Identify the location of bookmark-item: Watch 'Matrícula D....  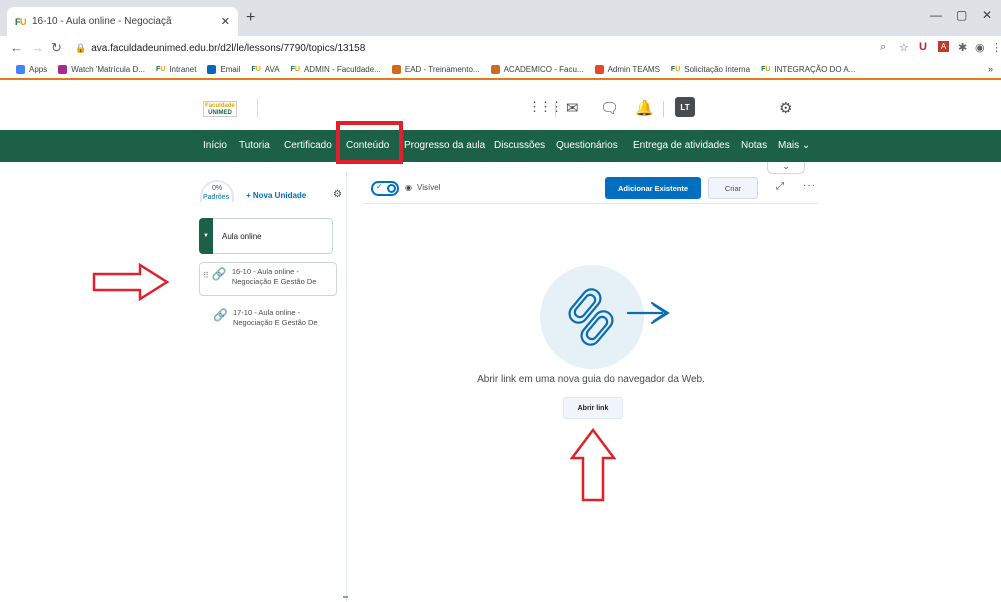
(101, 69).